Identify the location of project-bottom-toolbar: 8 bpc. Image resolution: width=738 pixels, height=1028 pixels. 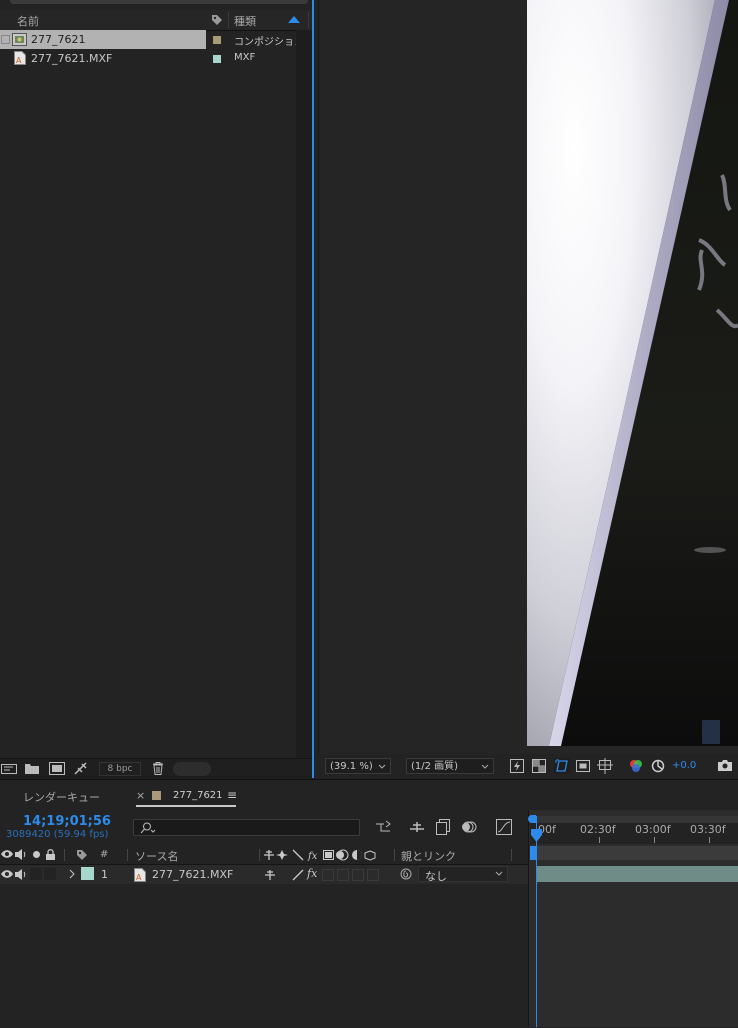
(156, 768).